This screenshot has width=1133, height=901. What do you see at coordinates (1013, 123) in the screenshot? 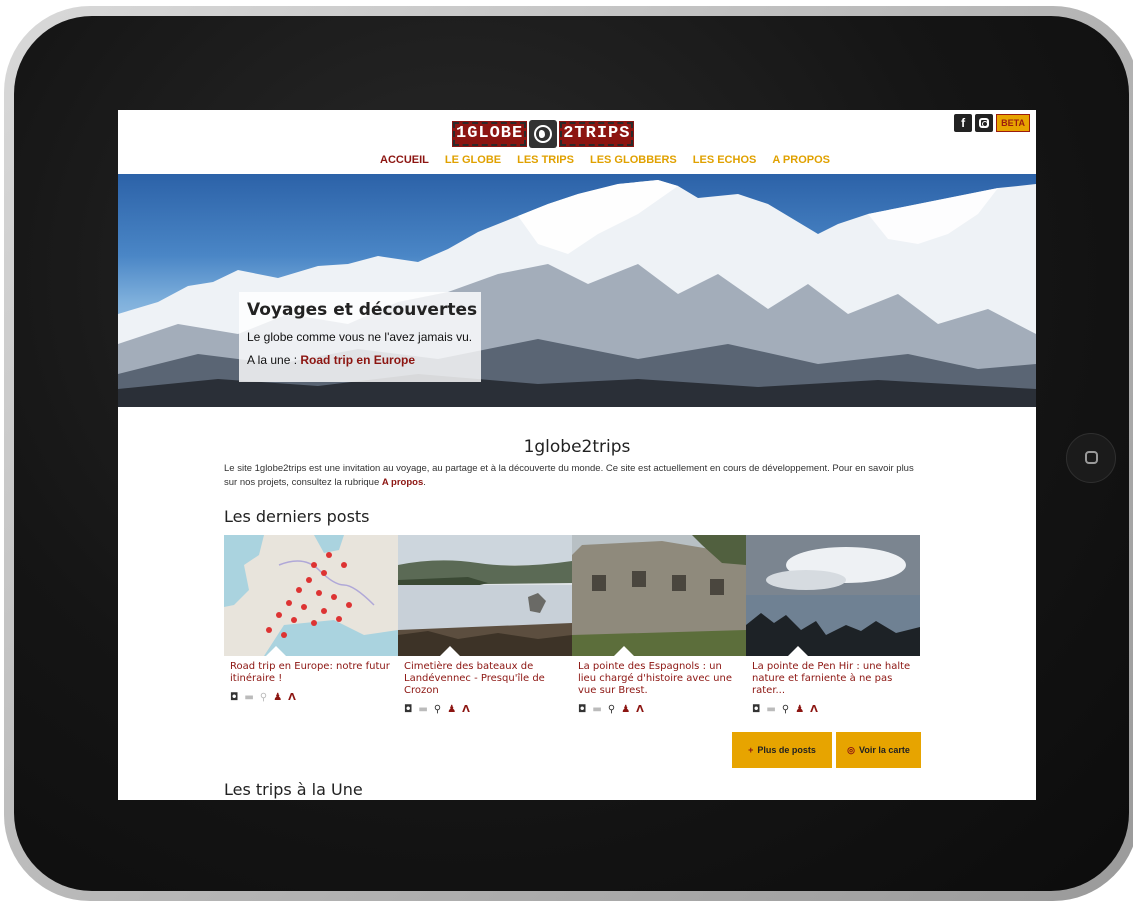
I see `beta-badge: BETA` at bounding box center [1013, 123].